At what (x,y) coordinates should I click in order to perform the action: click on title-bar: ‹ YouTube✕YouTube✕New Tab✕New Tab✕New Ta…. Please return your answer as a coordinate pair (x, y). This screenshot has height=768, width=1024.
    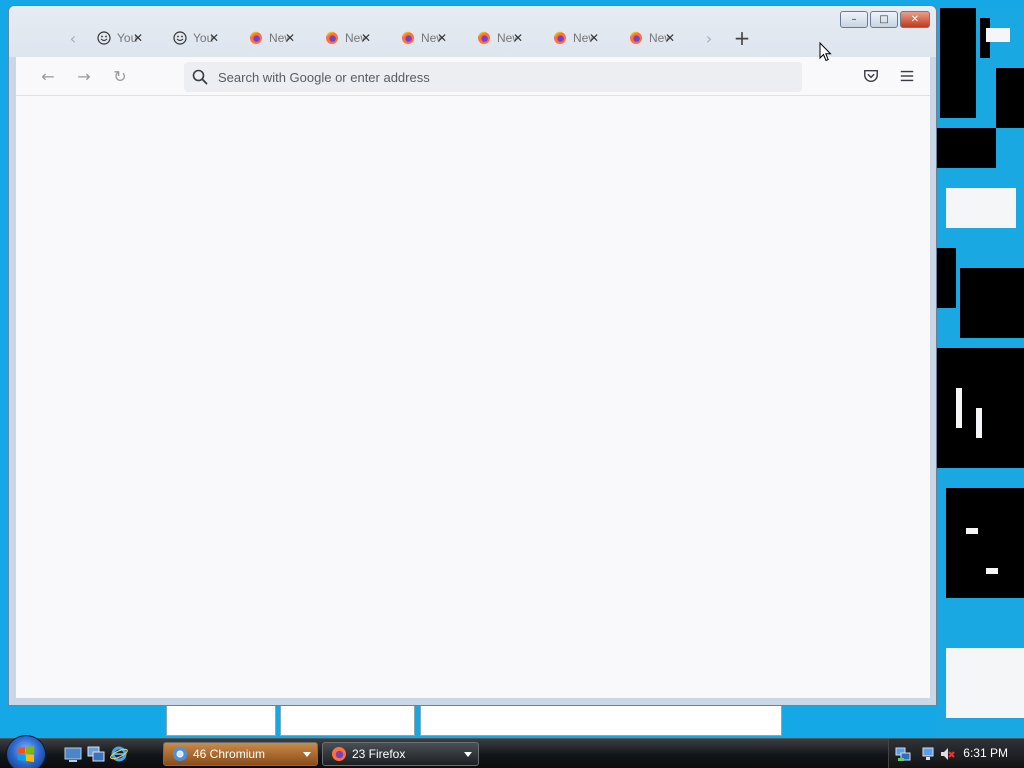
    Looking at the image, I should click on (472, 31).